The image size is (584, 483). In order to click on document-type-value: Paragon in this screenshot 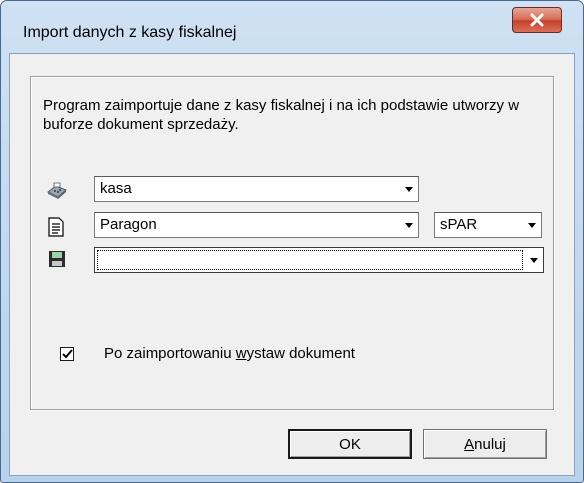, I will do `click(128, 224)`.